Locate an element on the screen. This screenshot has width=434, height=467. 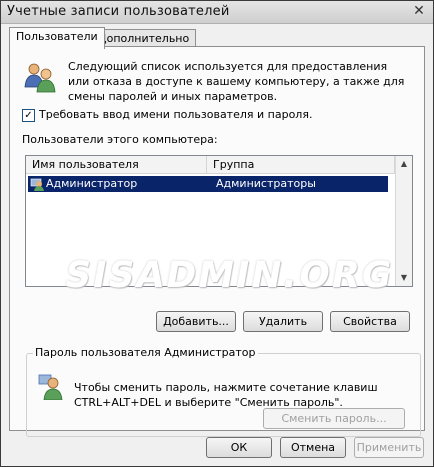
users-list-label: Пользователи этого компьютера: is located at coordinates (120, 139).